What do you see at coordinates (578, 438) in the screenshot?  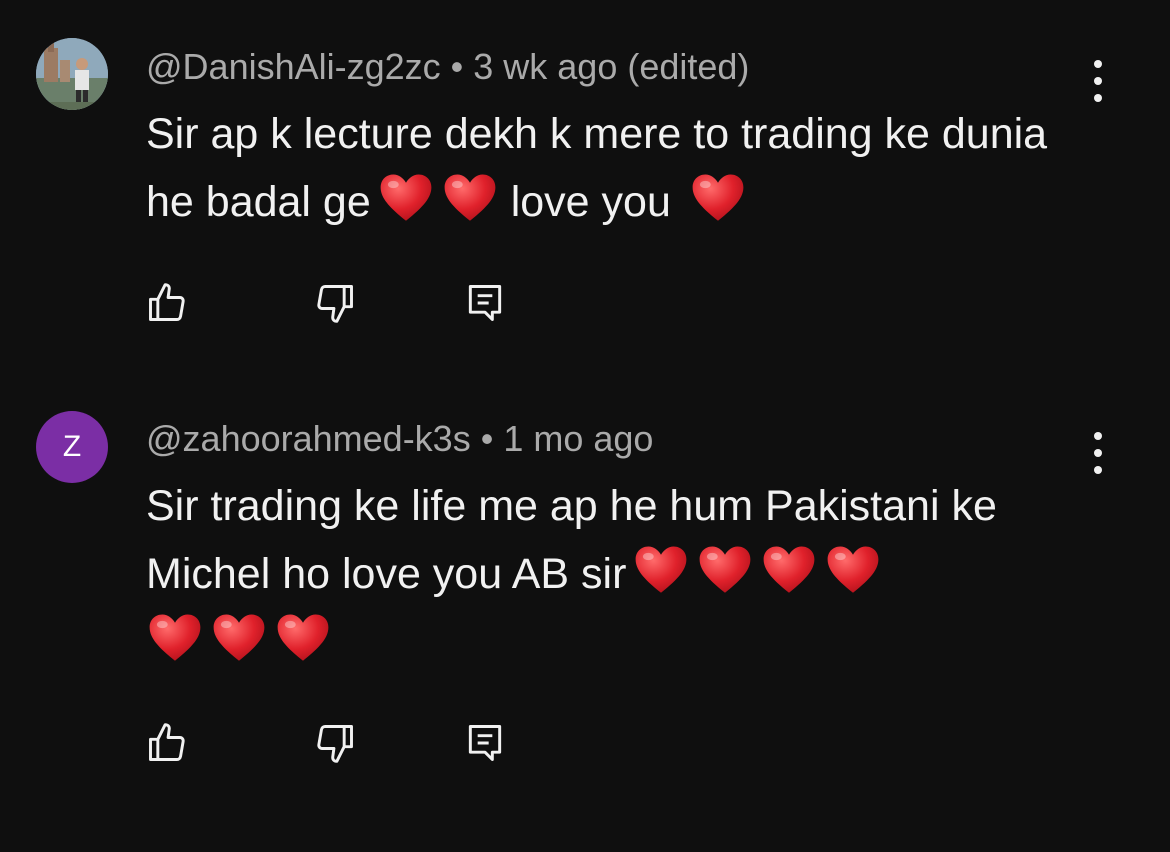 I see `timestamp: 1 mo ago` at bounding box center [578, 438].